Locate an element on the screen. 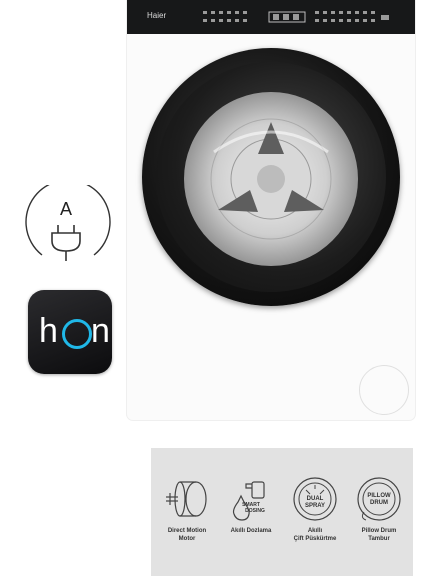 The height and width of the screenshot is (578, 425). drum-paddles is located at coordinates (271, 179).